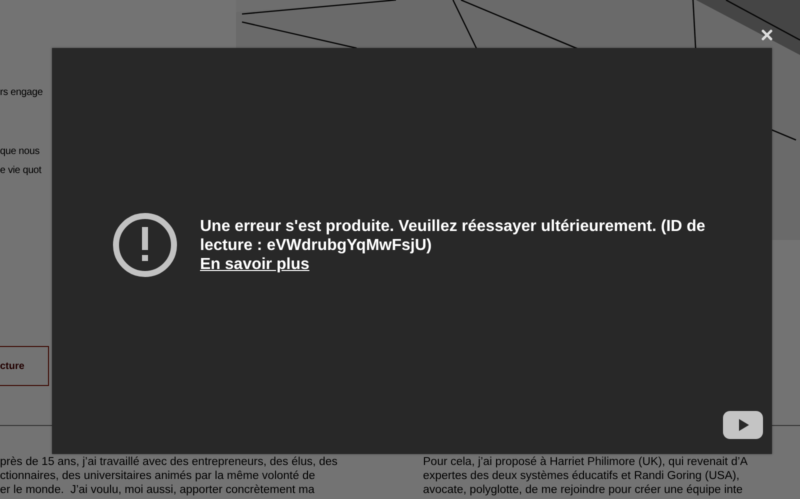 This screenshot has height=499, width=800. Describe the element at coordinates (767, 35) in the screenshot. I see `close-icon` at that location.